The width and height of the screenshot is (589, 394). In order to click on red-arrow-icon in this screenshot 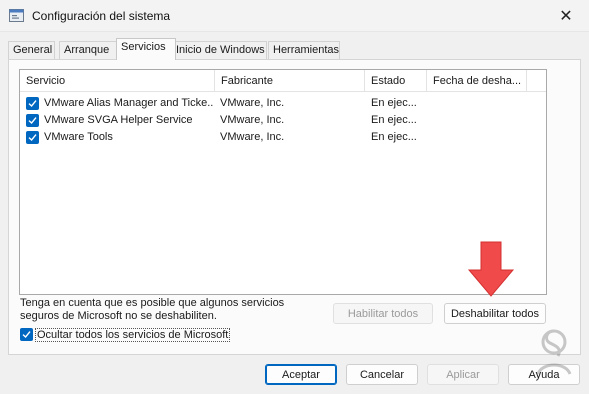, I will do `click(491, 269)`.